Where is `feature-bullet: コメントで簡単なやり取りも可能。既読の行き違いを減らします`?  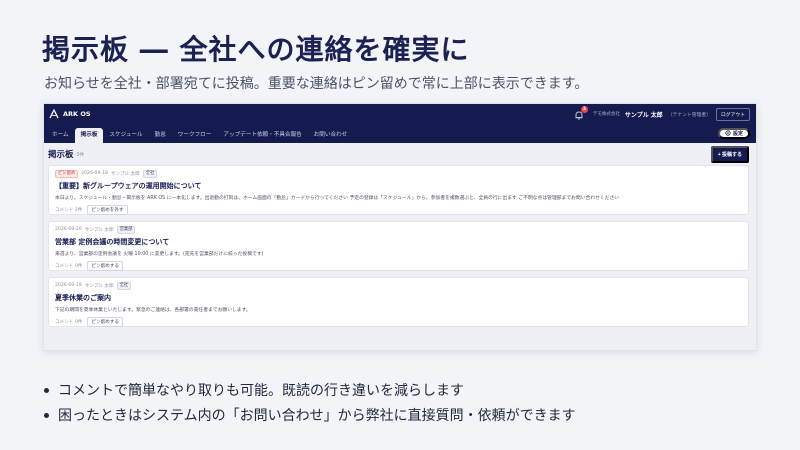 feature-bullet: コメントで簡単なやり取りも可能。既読の行き違いを減らします is located at coordinates (310, 390).